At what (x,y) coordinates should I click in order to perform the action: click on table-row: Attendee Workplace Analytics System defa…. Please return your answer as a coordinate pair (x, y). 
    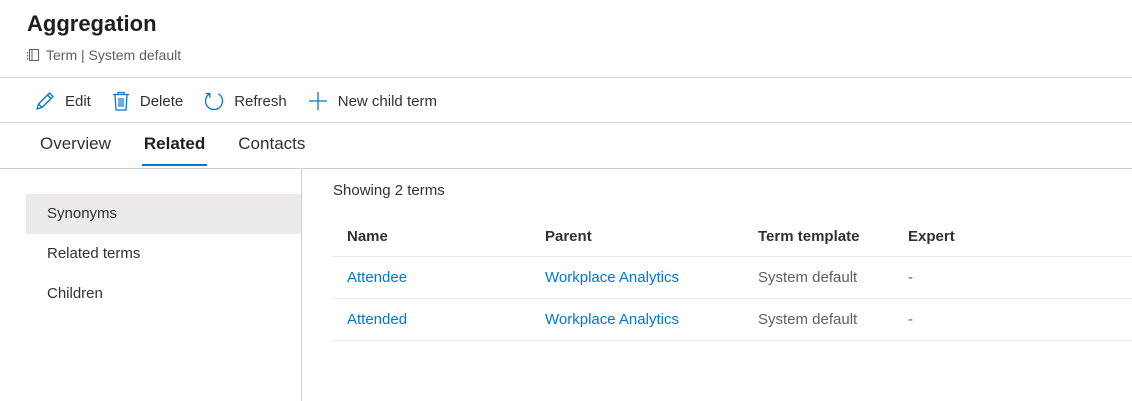
    Looking at the image, I should click on (732, 278).